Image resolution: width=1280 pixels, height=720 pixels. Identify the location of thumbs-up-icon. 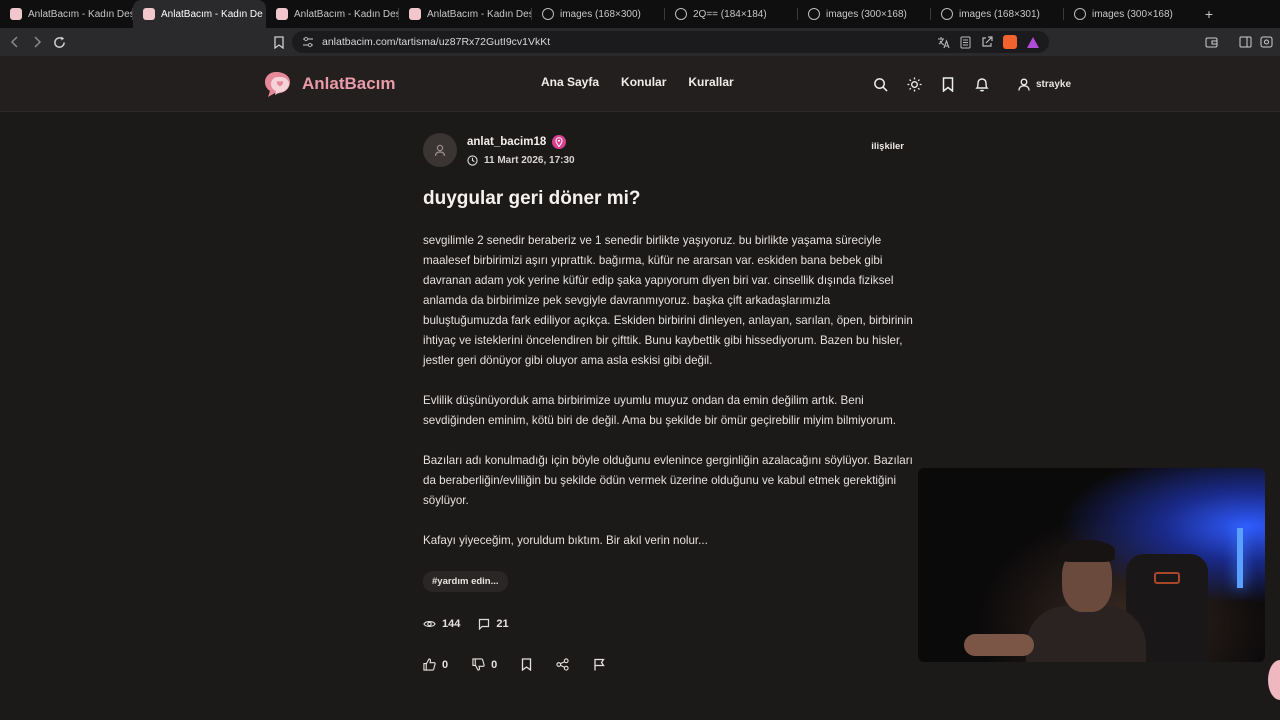
(429, 664).